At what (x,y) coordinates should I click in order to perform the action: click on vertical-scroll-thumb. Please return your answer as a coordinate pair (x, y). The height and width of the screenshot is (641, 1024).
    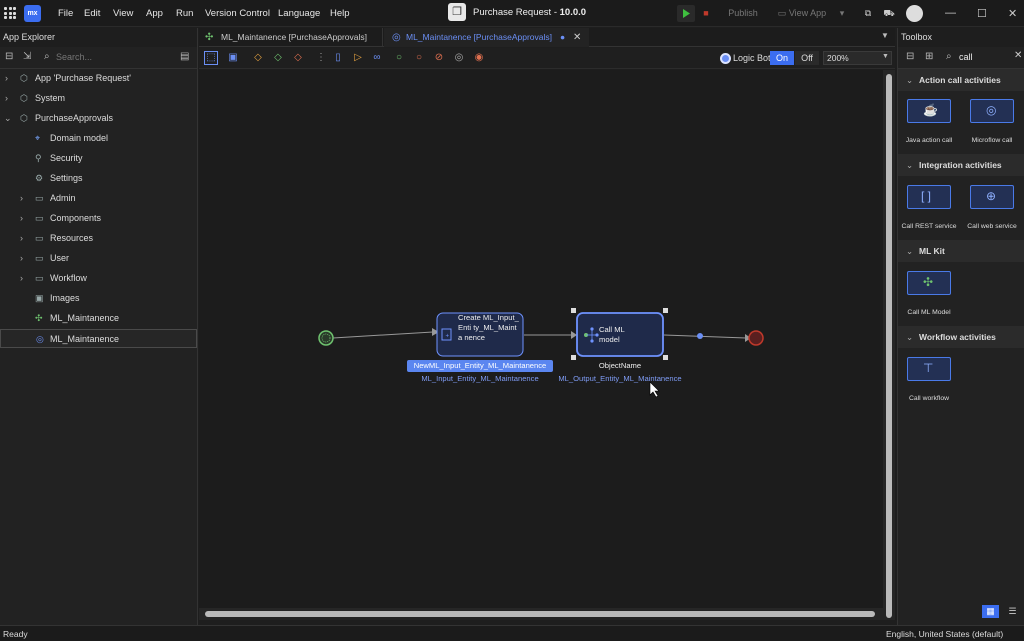
    Looking at the image, I should click on (889, 346).